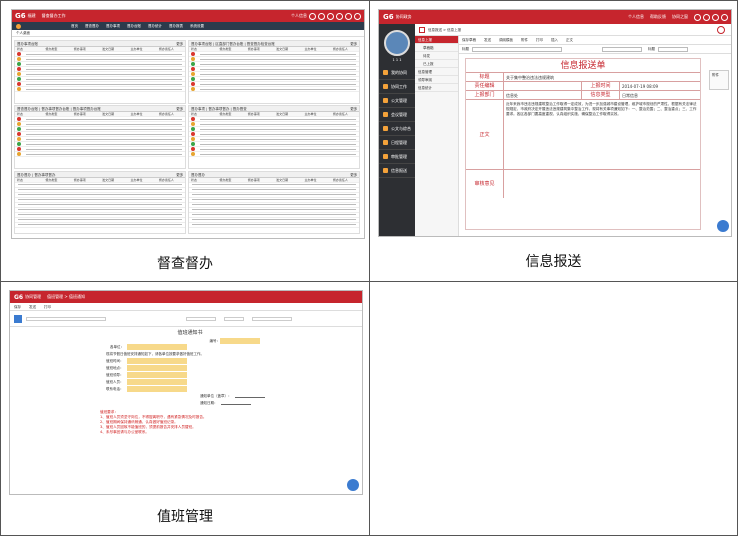 This screenshot has width=738, height=541. I want to click on message-icon, so click(330, 16).